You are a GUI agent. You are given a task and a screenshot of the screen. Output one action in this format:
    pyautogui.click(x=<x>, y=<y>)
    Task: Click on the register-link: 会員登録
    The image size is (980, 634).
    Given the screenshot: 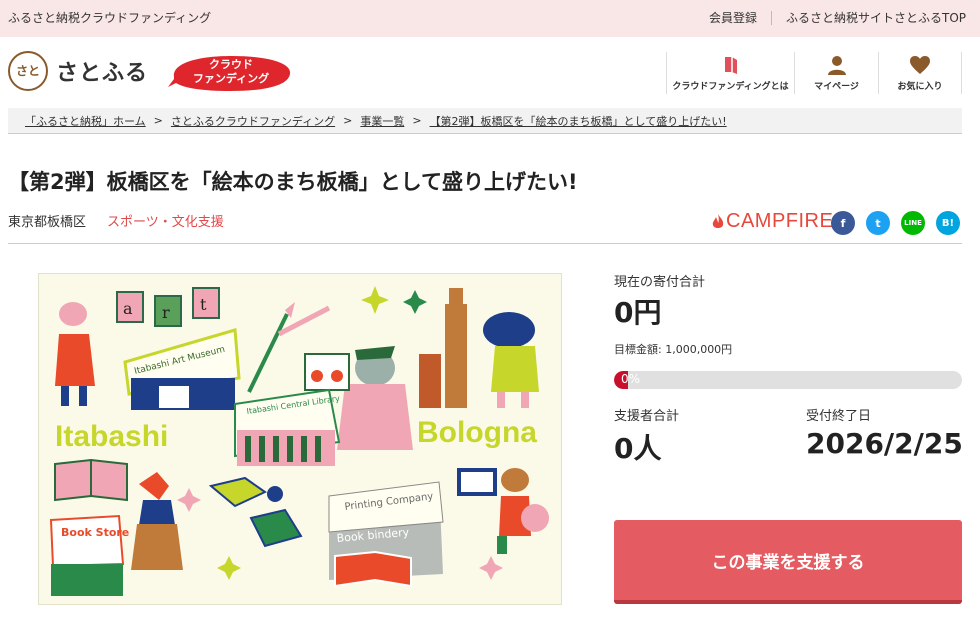 What is the action you would take?
    pyautogui.click(x=733, y=17)
    